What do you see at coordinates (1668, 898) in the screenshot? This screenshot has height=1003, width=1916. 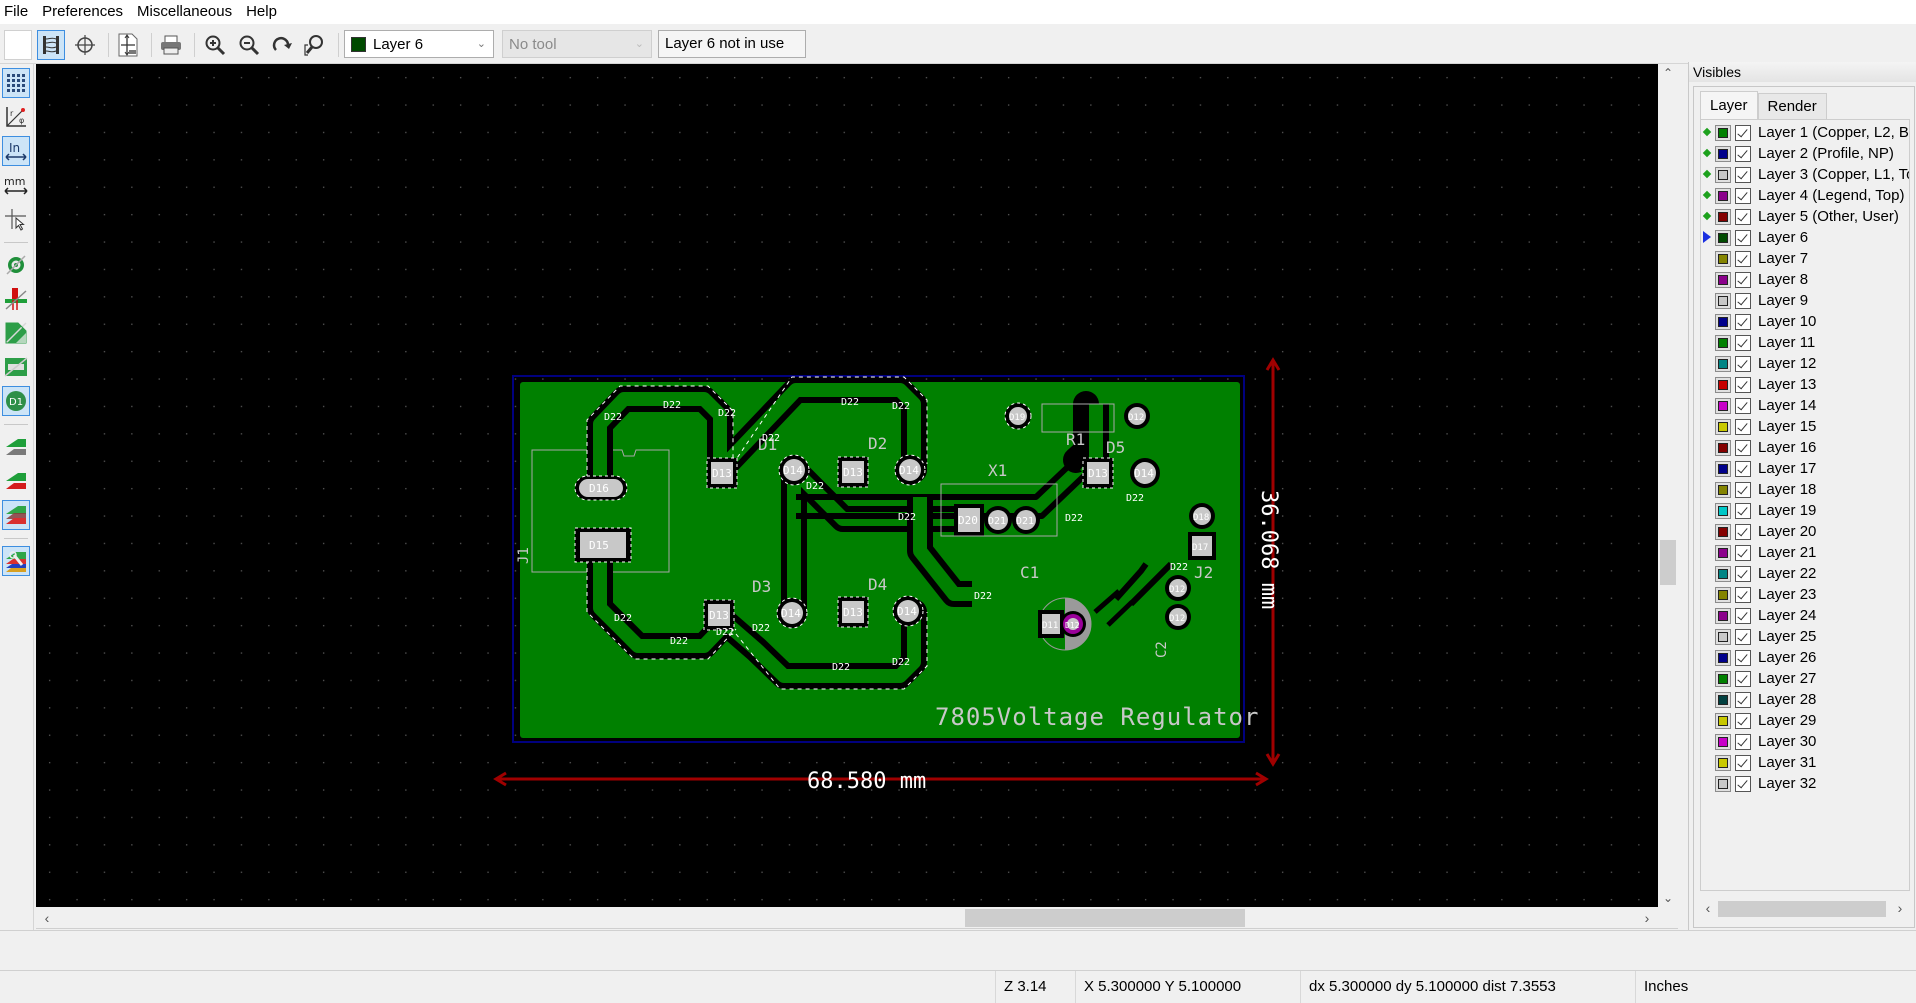 I see `chevron-down-icon: ⌄` at bounding box center [1668, 898].